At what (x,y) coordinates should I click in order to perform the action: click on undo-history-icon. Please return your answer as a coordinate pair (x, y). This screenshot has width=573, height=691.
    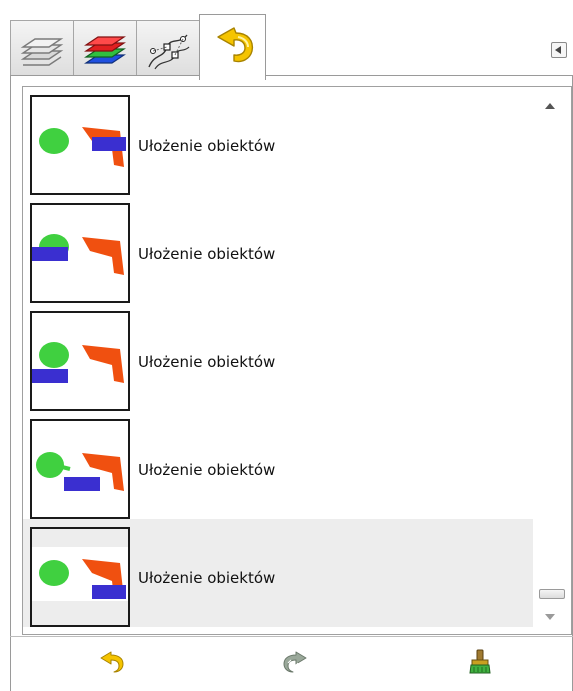
    Looking at the image, I should click on (235, 45).